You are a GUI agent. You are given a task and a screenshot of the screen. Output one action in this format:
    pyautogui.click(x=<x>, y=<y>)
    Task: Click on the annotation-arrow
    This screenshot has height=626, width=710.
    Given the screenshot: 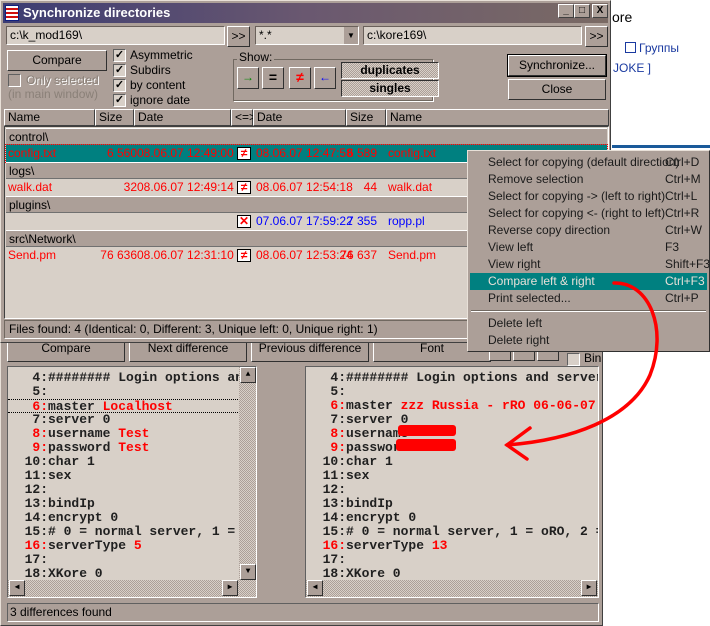 What is the action you would take?
    pyautogui.click(x=527, y=371)
    